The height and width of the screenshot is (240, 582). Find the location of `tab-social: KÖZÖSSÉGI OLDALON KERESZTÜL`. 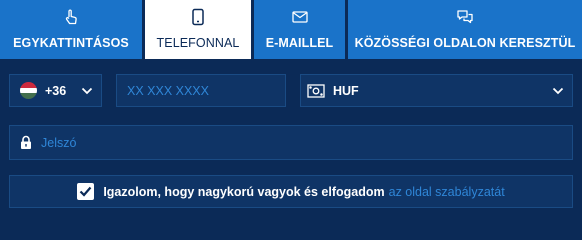

tab-social: KÖZÖSSÉGI OLDALON KERESZTÜL is located at coordinates (465, 29).